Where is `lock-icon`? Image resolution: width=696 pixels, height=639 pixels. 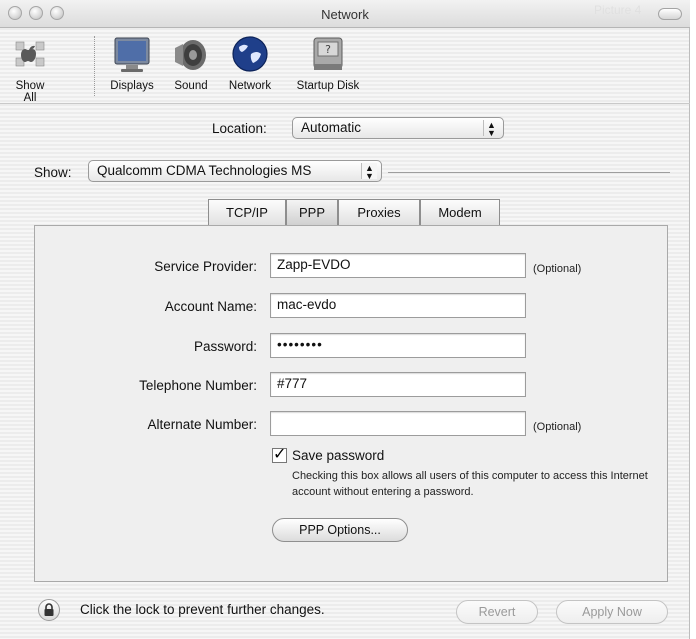 lock-icon is located at coordinates (49, 610).